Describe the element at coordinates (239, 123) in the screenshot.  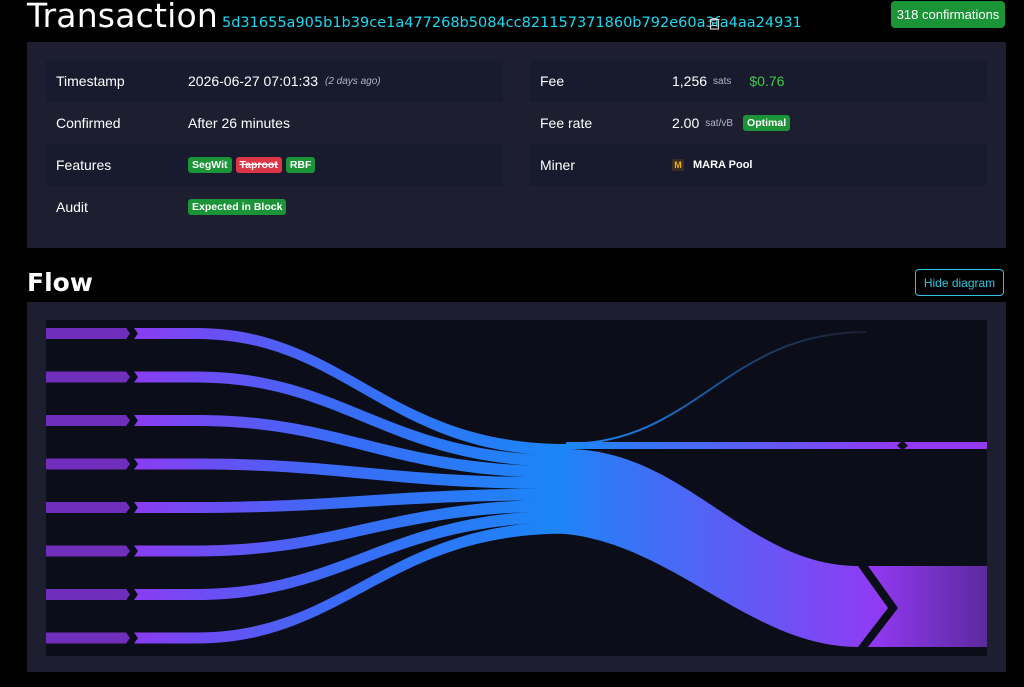
I see `confirmed-value: After 26 minutes` at that location.